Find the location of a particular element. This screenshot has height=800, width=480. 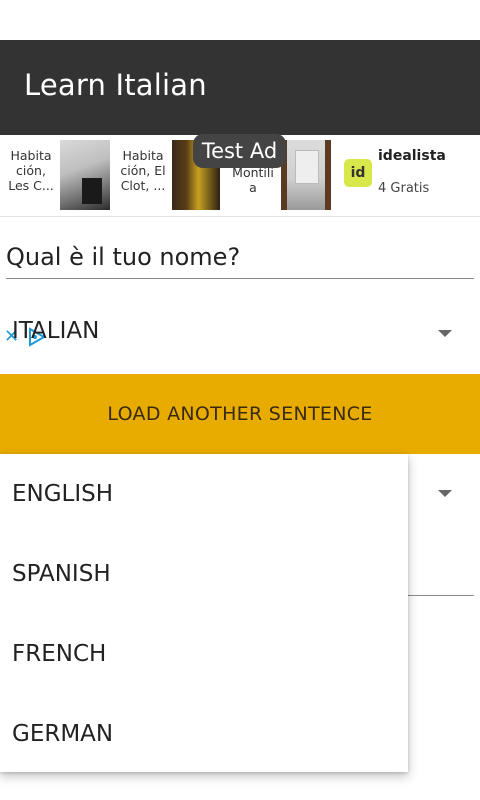

ad-item-1-image is located at coordinates (85, 175).